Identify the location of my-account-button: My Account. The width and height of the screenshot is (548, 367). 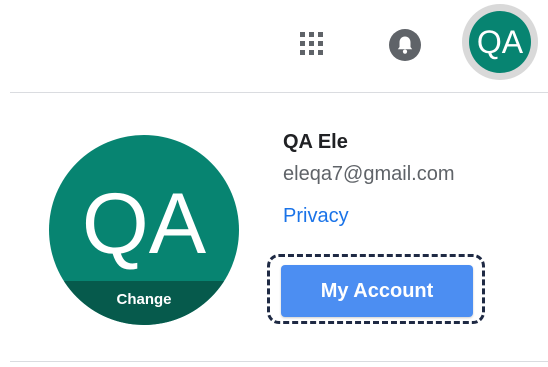
(377, 291).